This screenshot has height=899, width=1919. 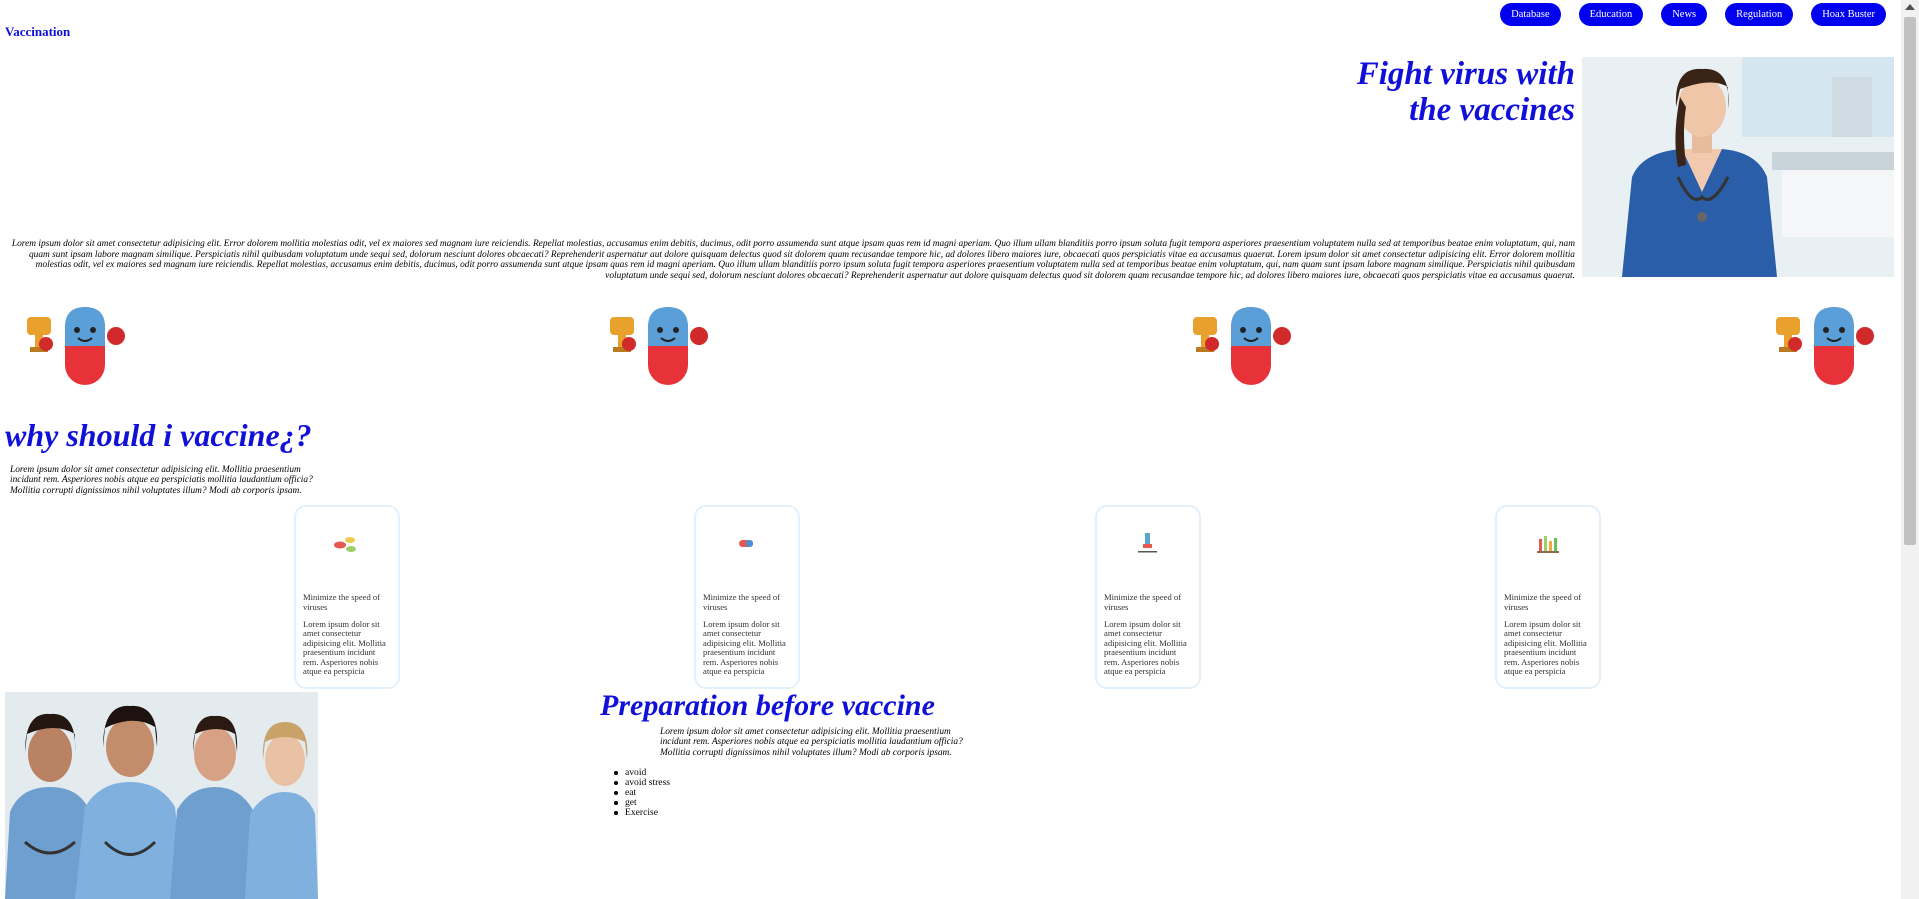 What do you see at coordinates (345, 544) in the screenshot?
I see `pills-icon` at bounding box center [345, 544].